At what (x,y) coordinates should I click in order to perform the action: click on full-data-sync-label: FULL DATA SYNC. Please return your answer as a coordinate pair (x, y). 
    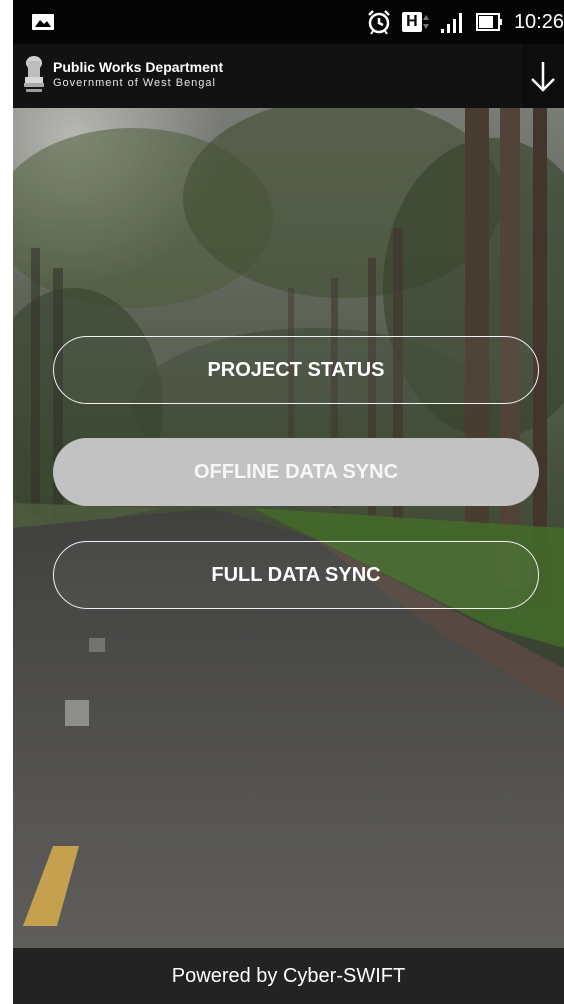
    Looking at the image, I should click on (296, 574).